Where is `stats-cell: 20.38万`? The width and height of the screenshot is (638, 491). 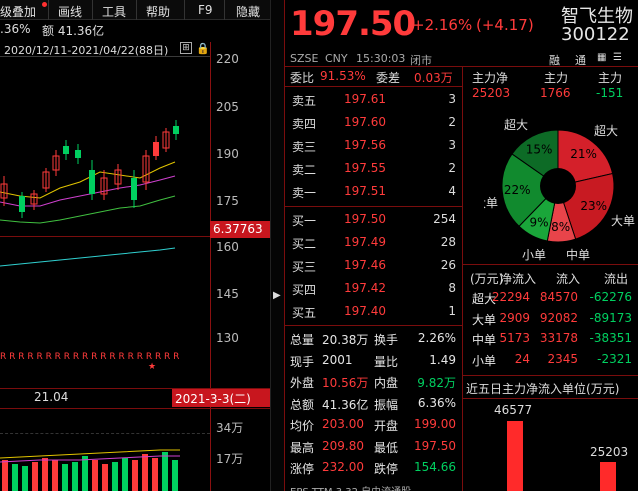 stats-cell: 20.38万 is located at coordinates (345, 340).